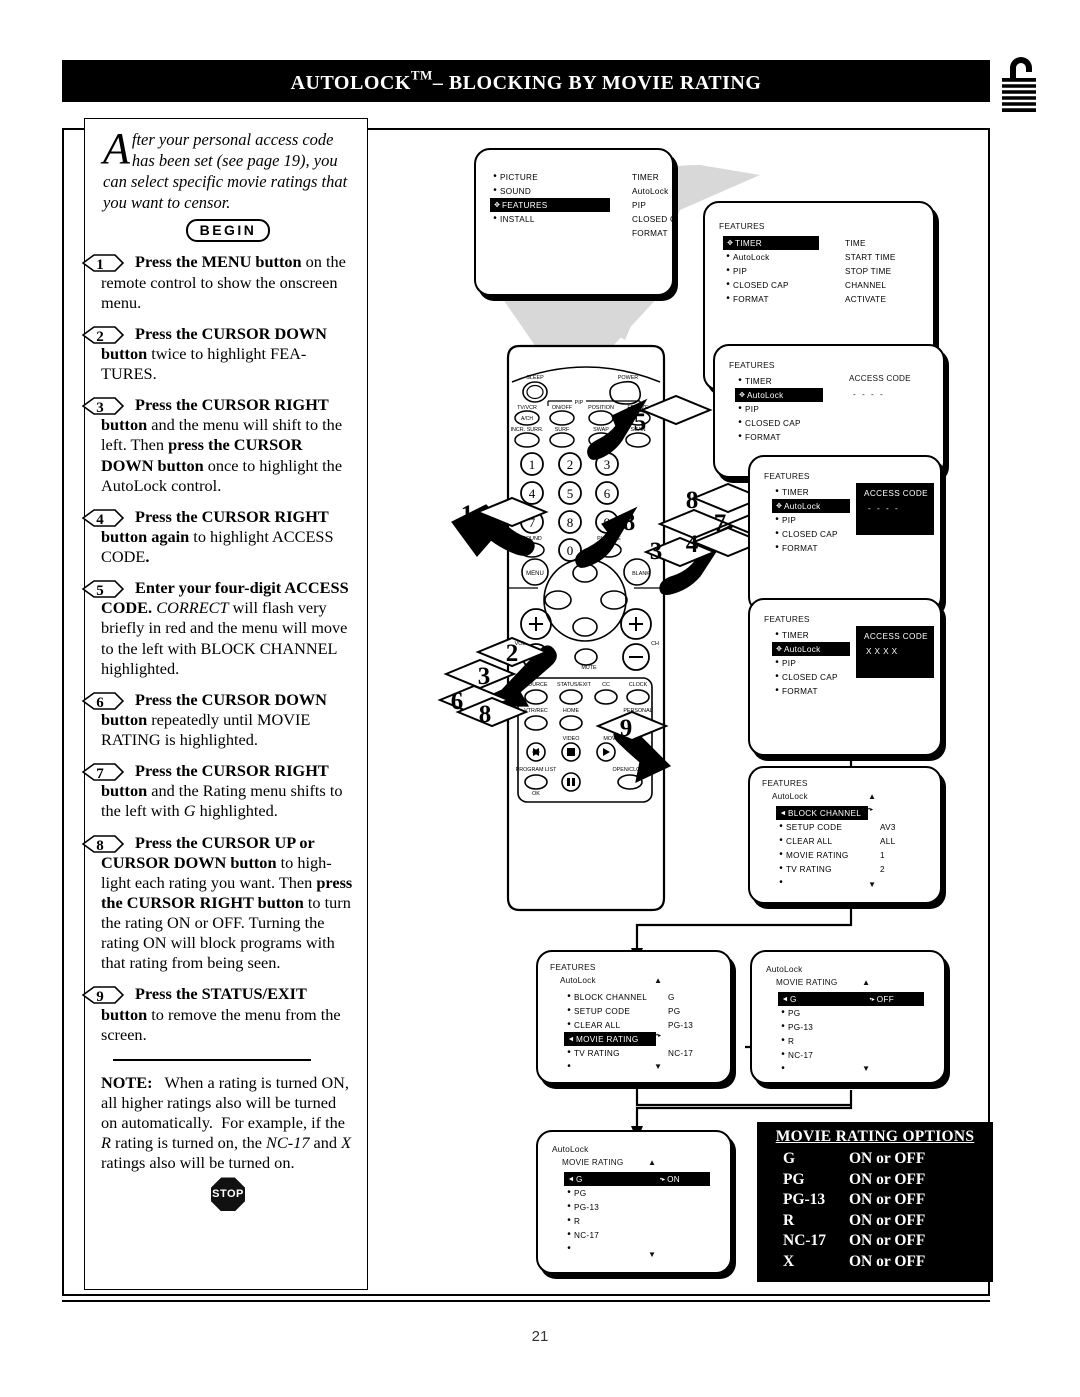 The width and height of the screenshot is (1080, 1397). I want to click on menu-row-label: PICTURE, so click(519, 177).